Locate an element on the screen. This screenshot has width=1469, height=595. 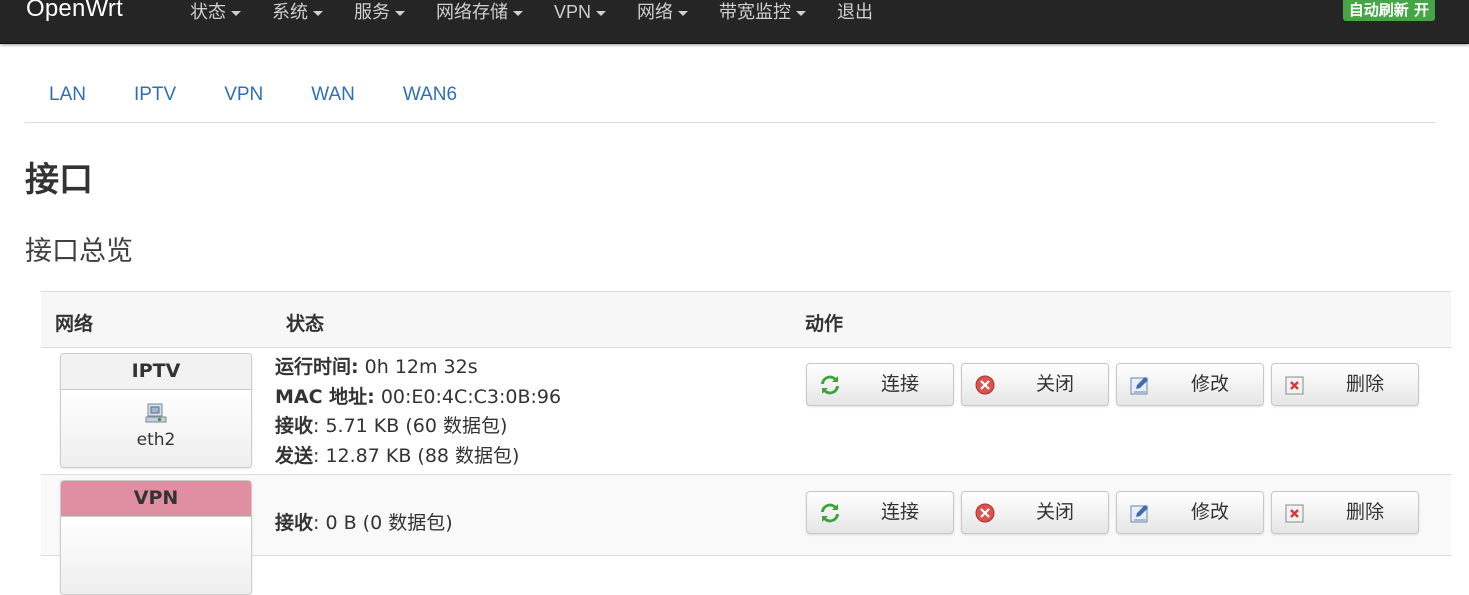
menu-bandwidth: 带宽监控 is located at coordinates (763, 12).